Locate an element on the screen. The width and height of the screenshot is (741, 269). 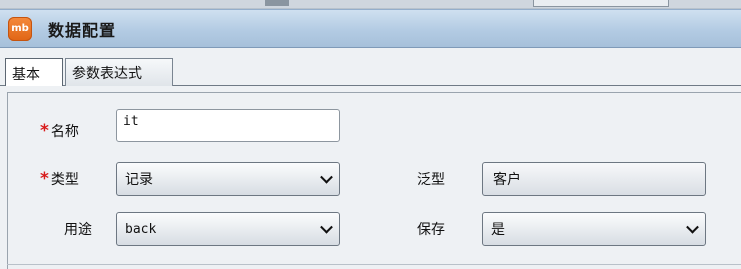
save-select-value: 是 is located at coordinates (498, 230).